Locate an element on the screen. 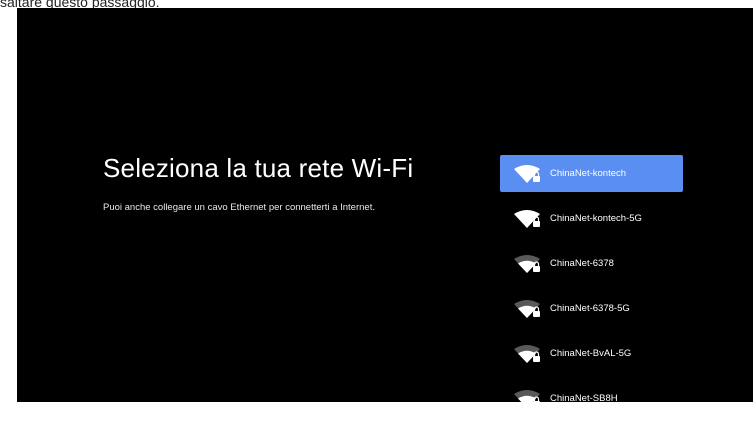  network-name: ChinaNet-6378 is located at coordinates (582, 263).